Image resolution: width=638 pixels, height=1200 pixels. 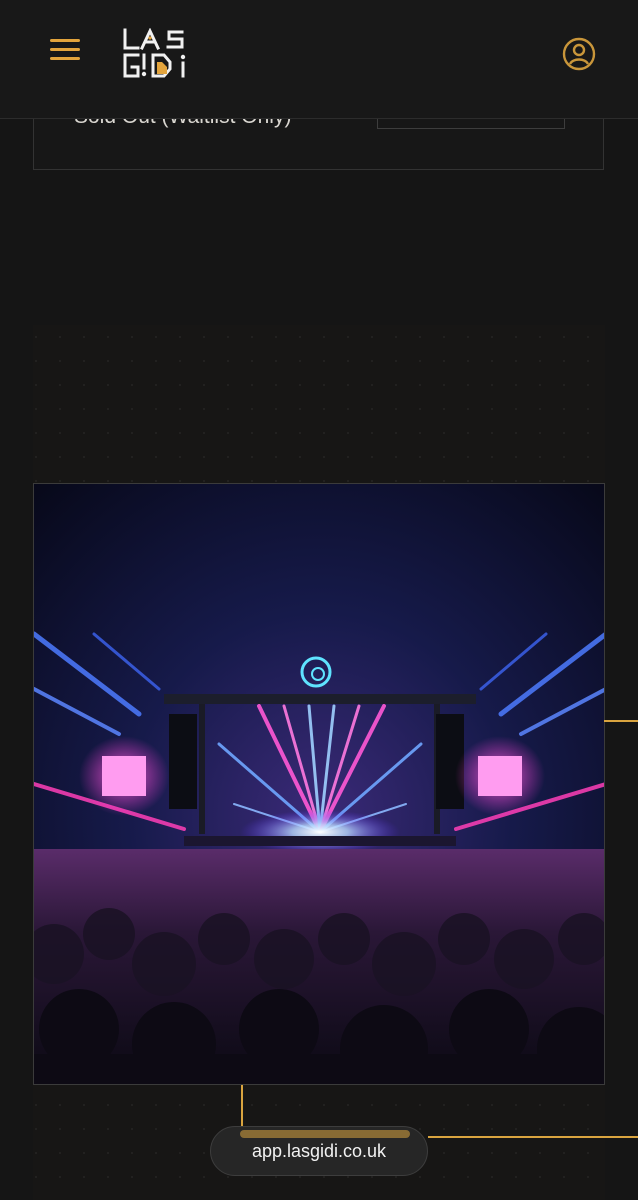 What do you see at coordinates (65, 50) in the screenshot?
I see `hamburger-menu-icon` at bounding box center [65, 50].